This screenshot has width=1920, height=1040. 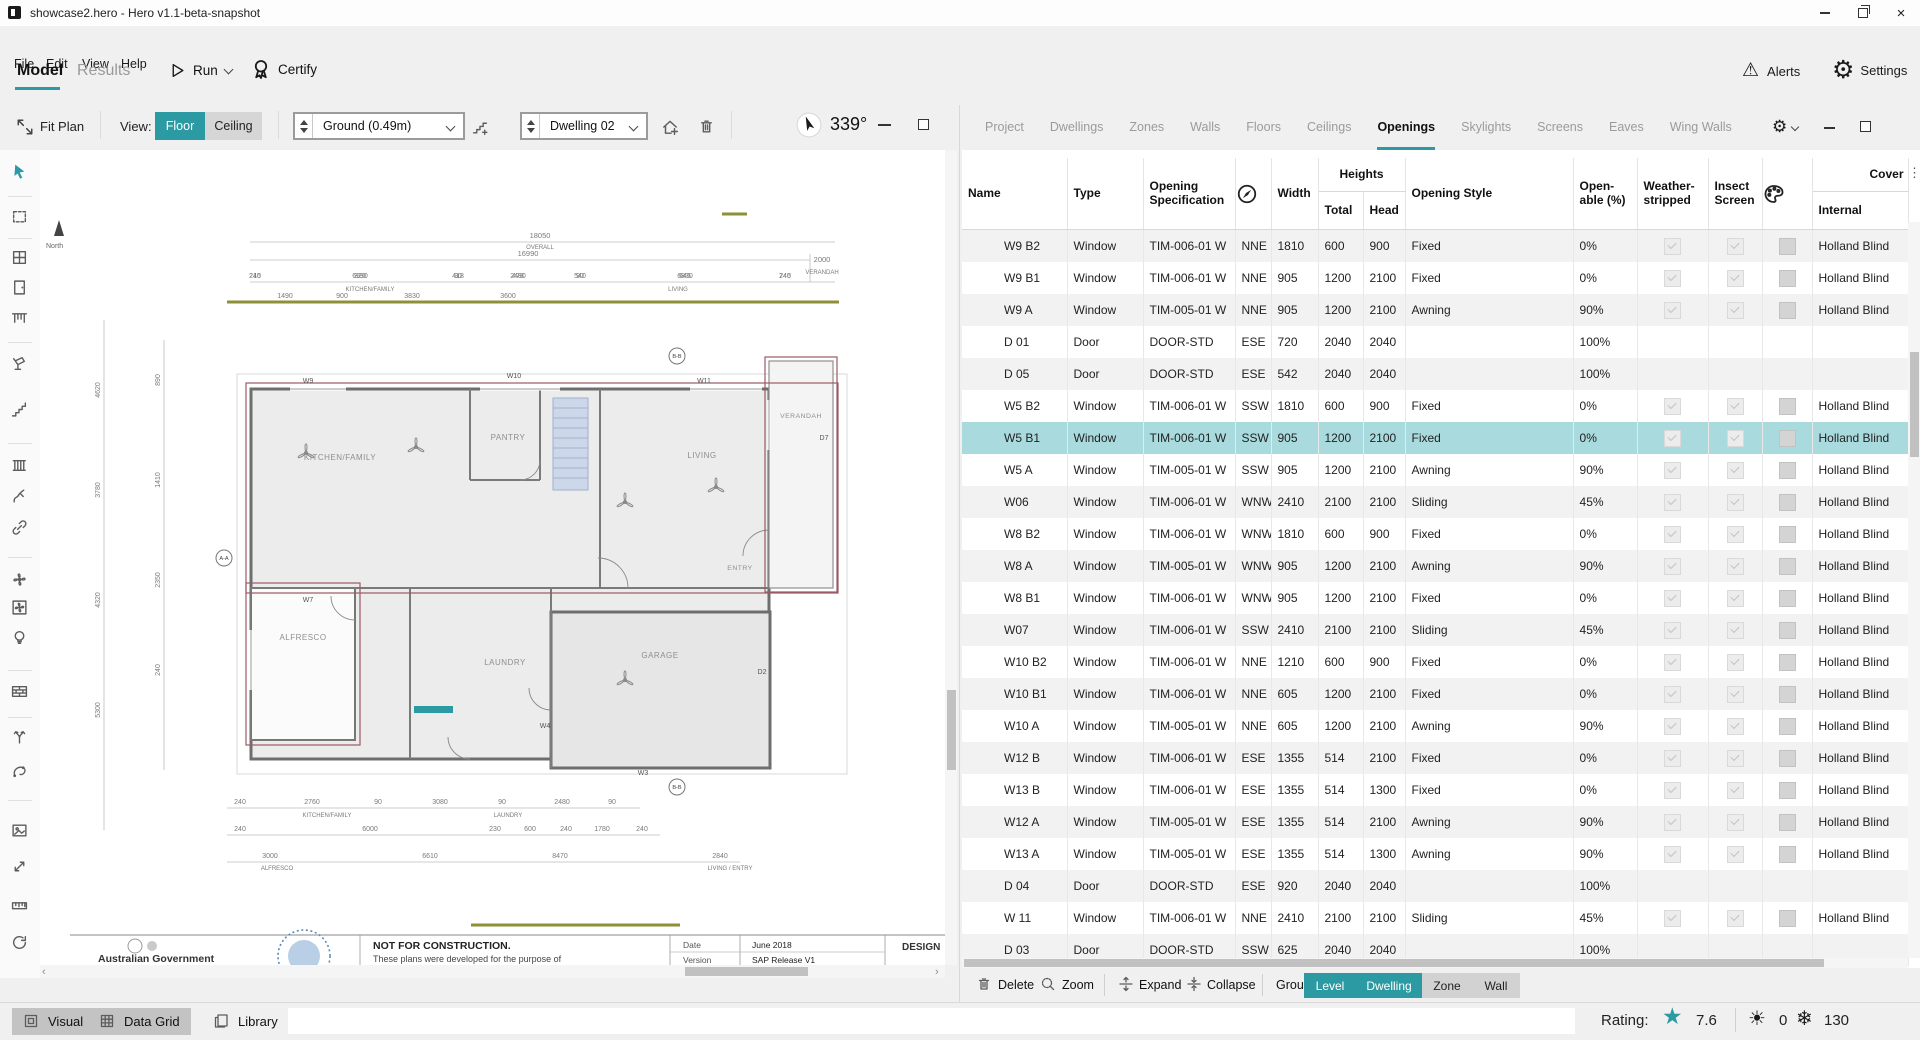 What do you see at coordinates (1496, 985) in the screenshot?
I see `group-by-wall-button: Wall` at bounding box center [1496, 985].